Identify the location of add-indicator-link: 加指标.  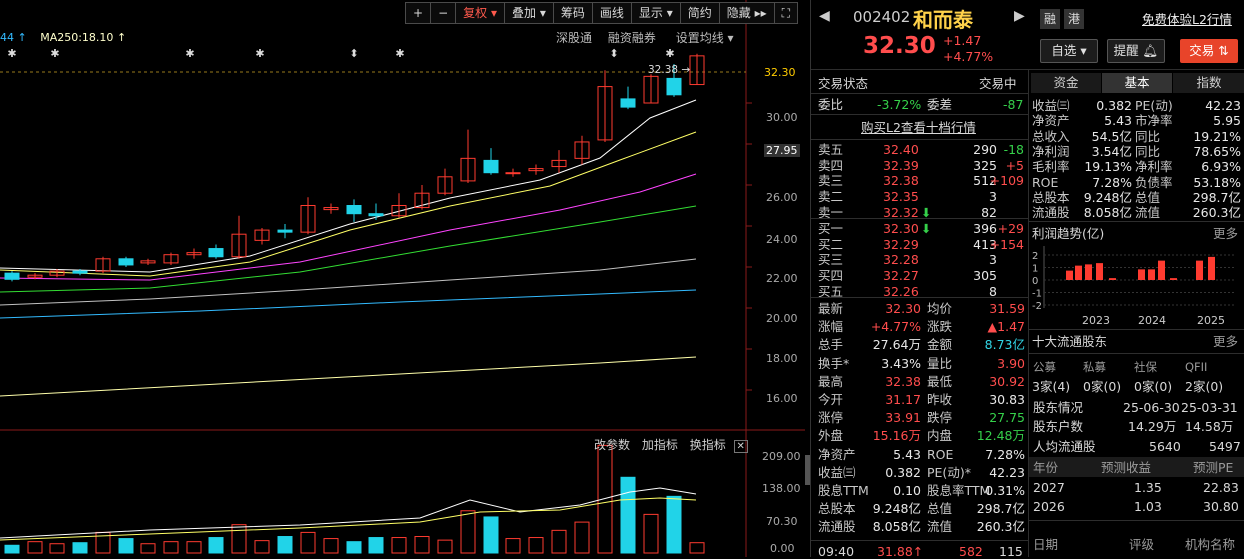
(660, 445).